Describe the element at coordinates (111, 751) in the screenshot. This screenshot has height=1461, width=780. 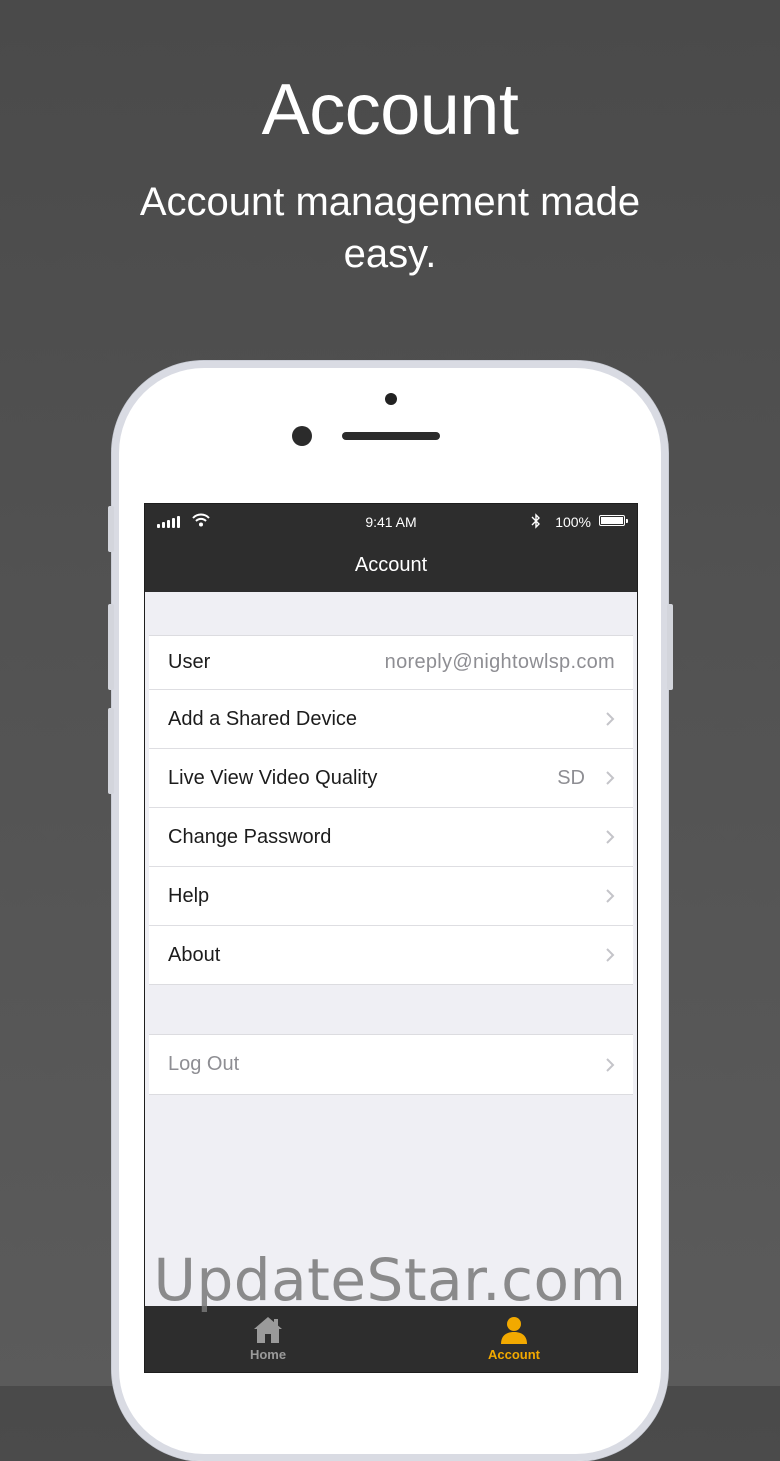
I see `phone-volume-down-button` at that location.